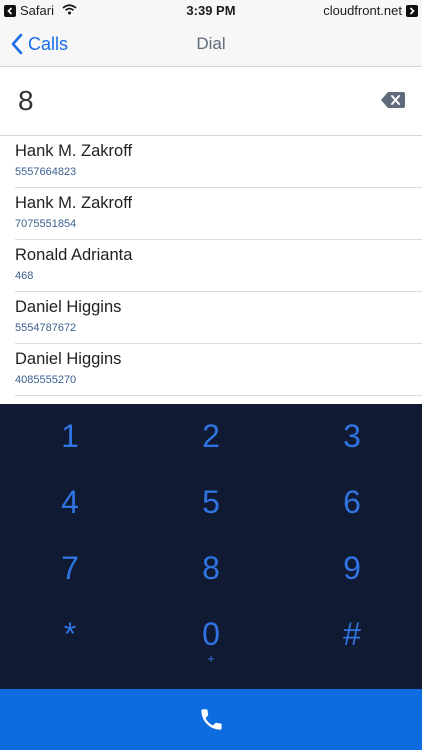 The image size is (422, 750). I want to click on key-digit: 4, so click(70, 502).